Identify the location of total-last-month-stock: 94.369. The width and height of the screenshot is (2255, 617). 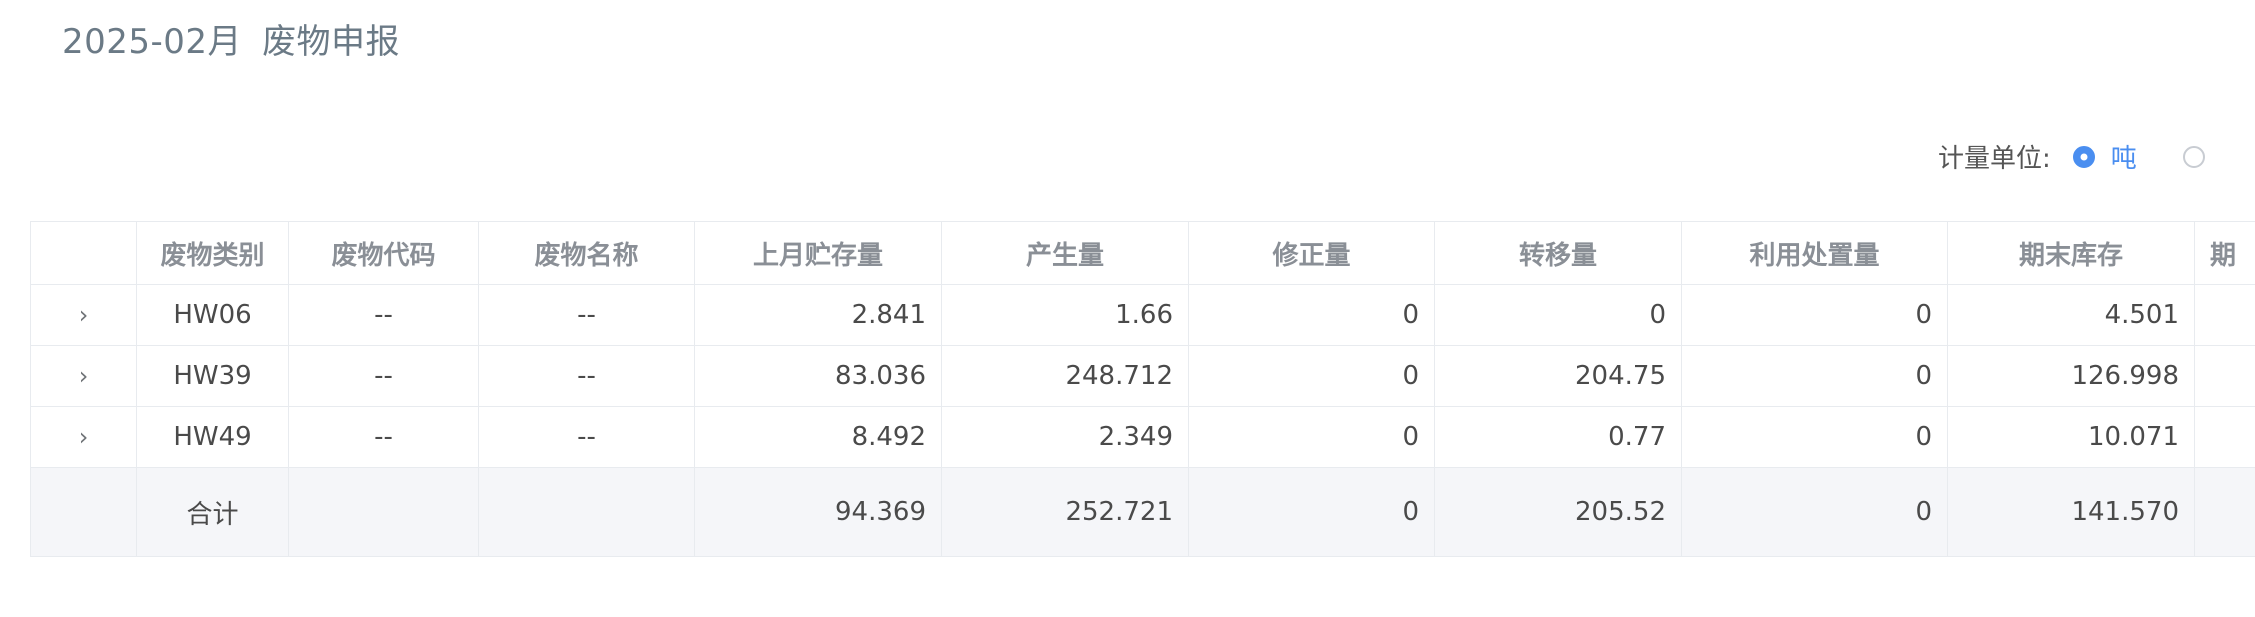
(818, 512).